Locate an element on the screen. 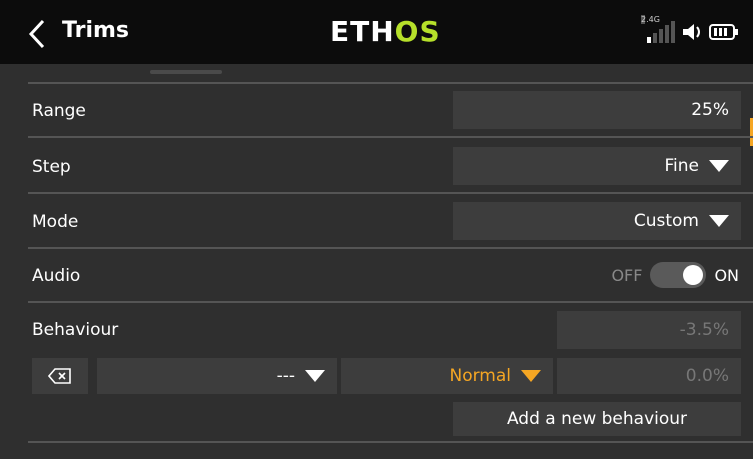  battery-icon is located at coordinates (723, 32).